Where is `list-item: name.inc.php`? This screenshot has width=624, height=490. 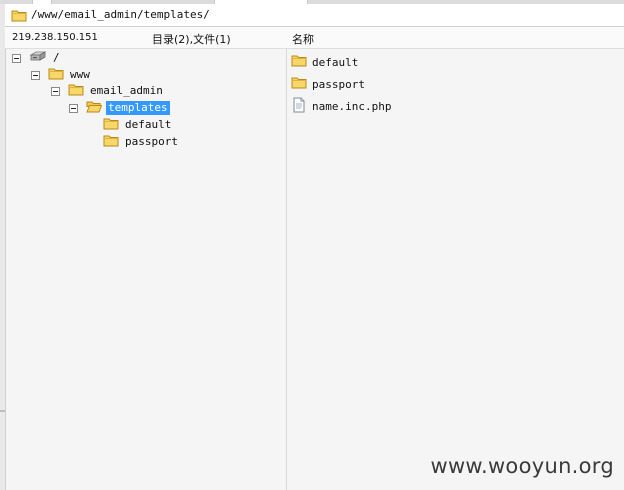
list-item: name.inc.php is located at coordinates (341, 106).